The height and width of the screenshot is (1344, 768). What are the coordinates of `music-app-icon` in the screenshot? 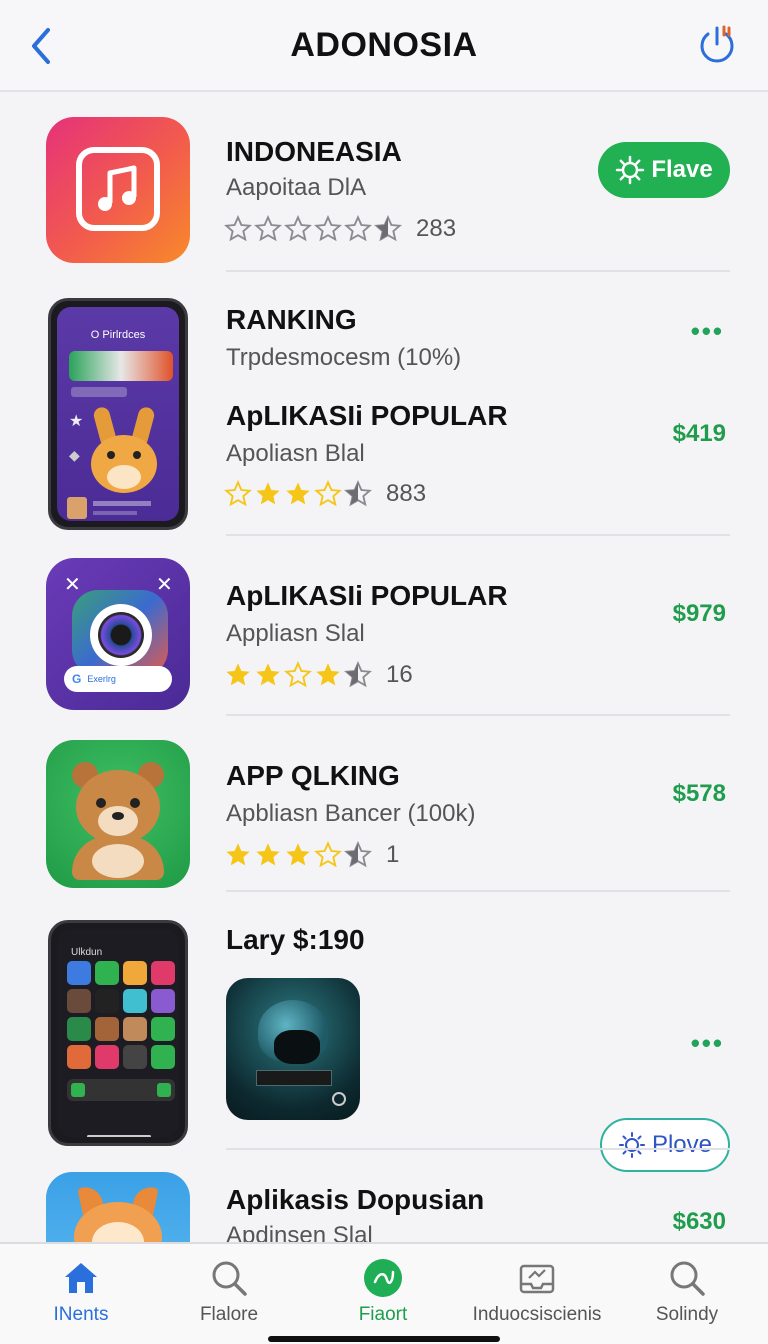 It's located at (118, 190).